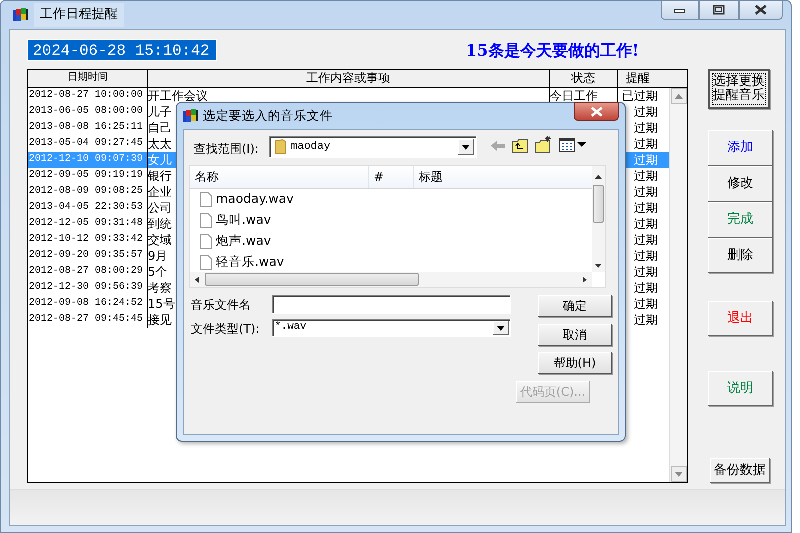  What do you see at coordinates (221, 305) in the screenshot?
I see `file-name-label: 音乐文件名` at bounding box center [221, 305].